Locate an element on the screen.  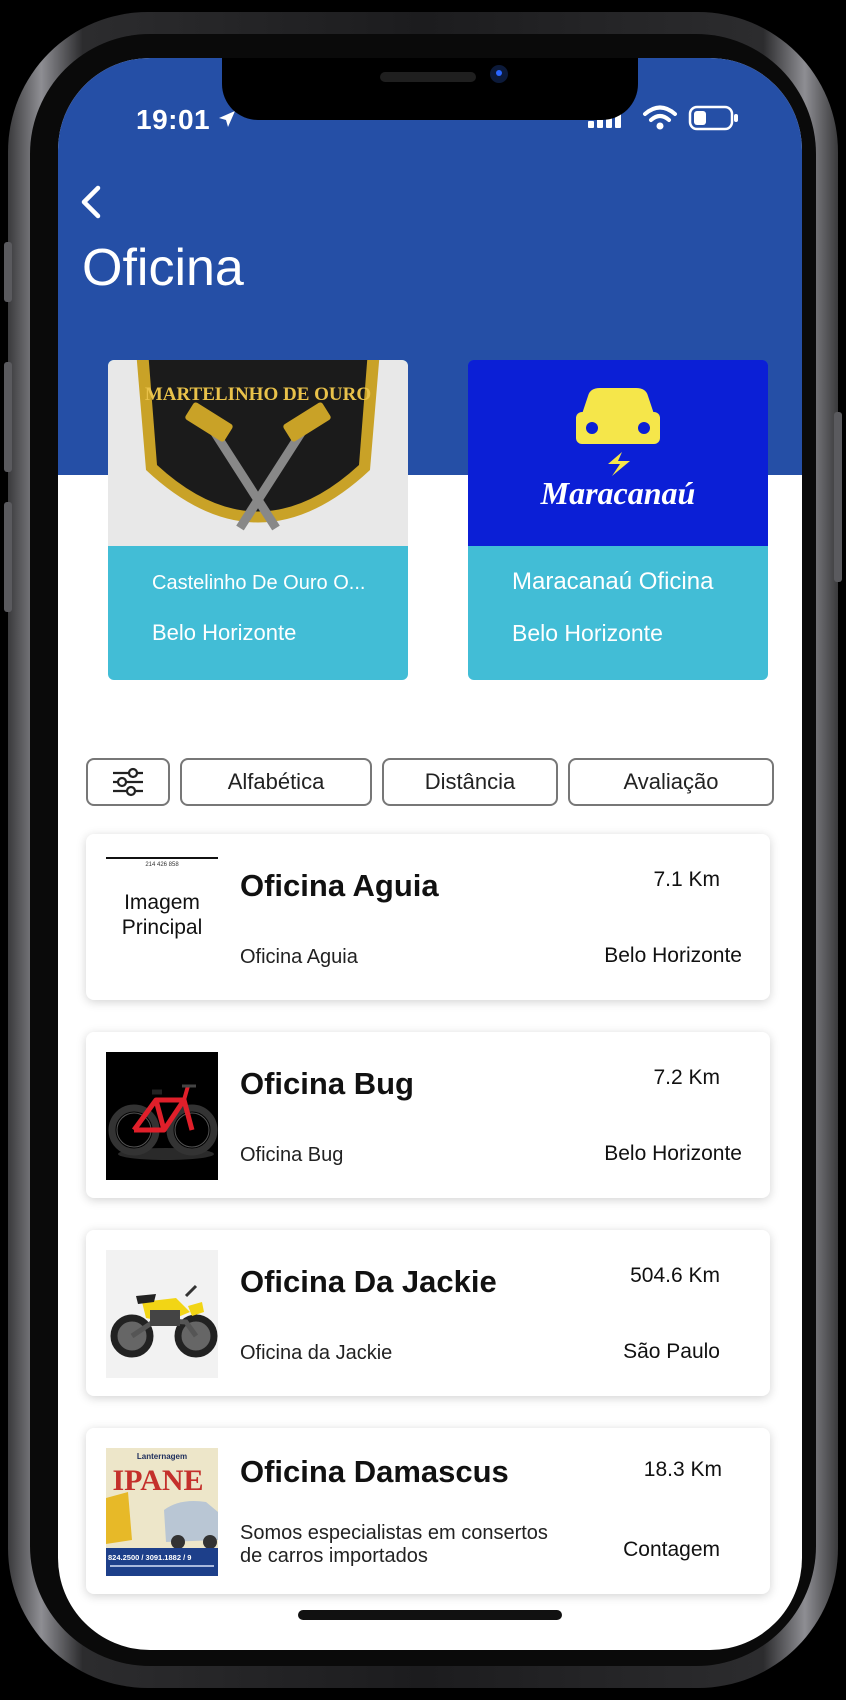
back-button is located at coordinates (92, 202).